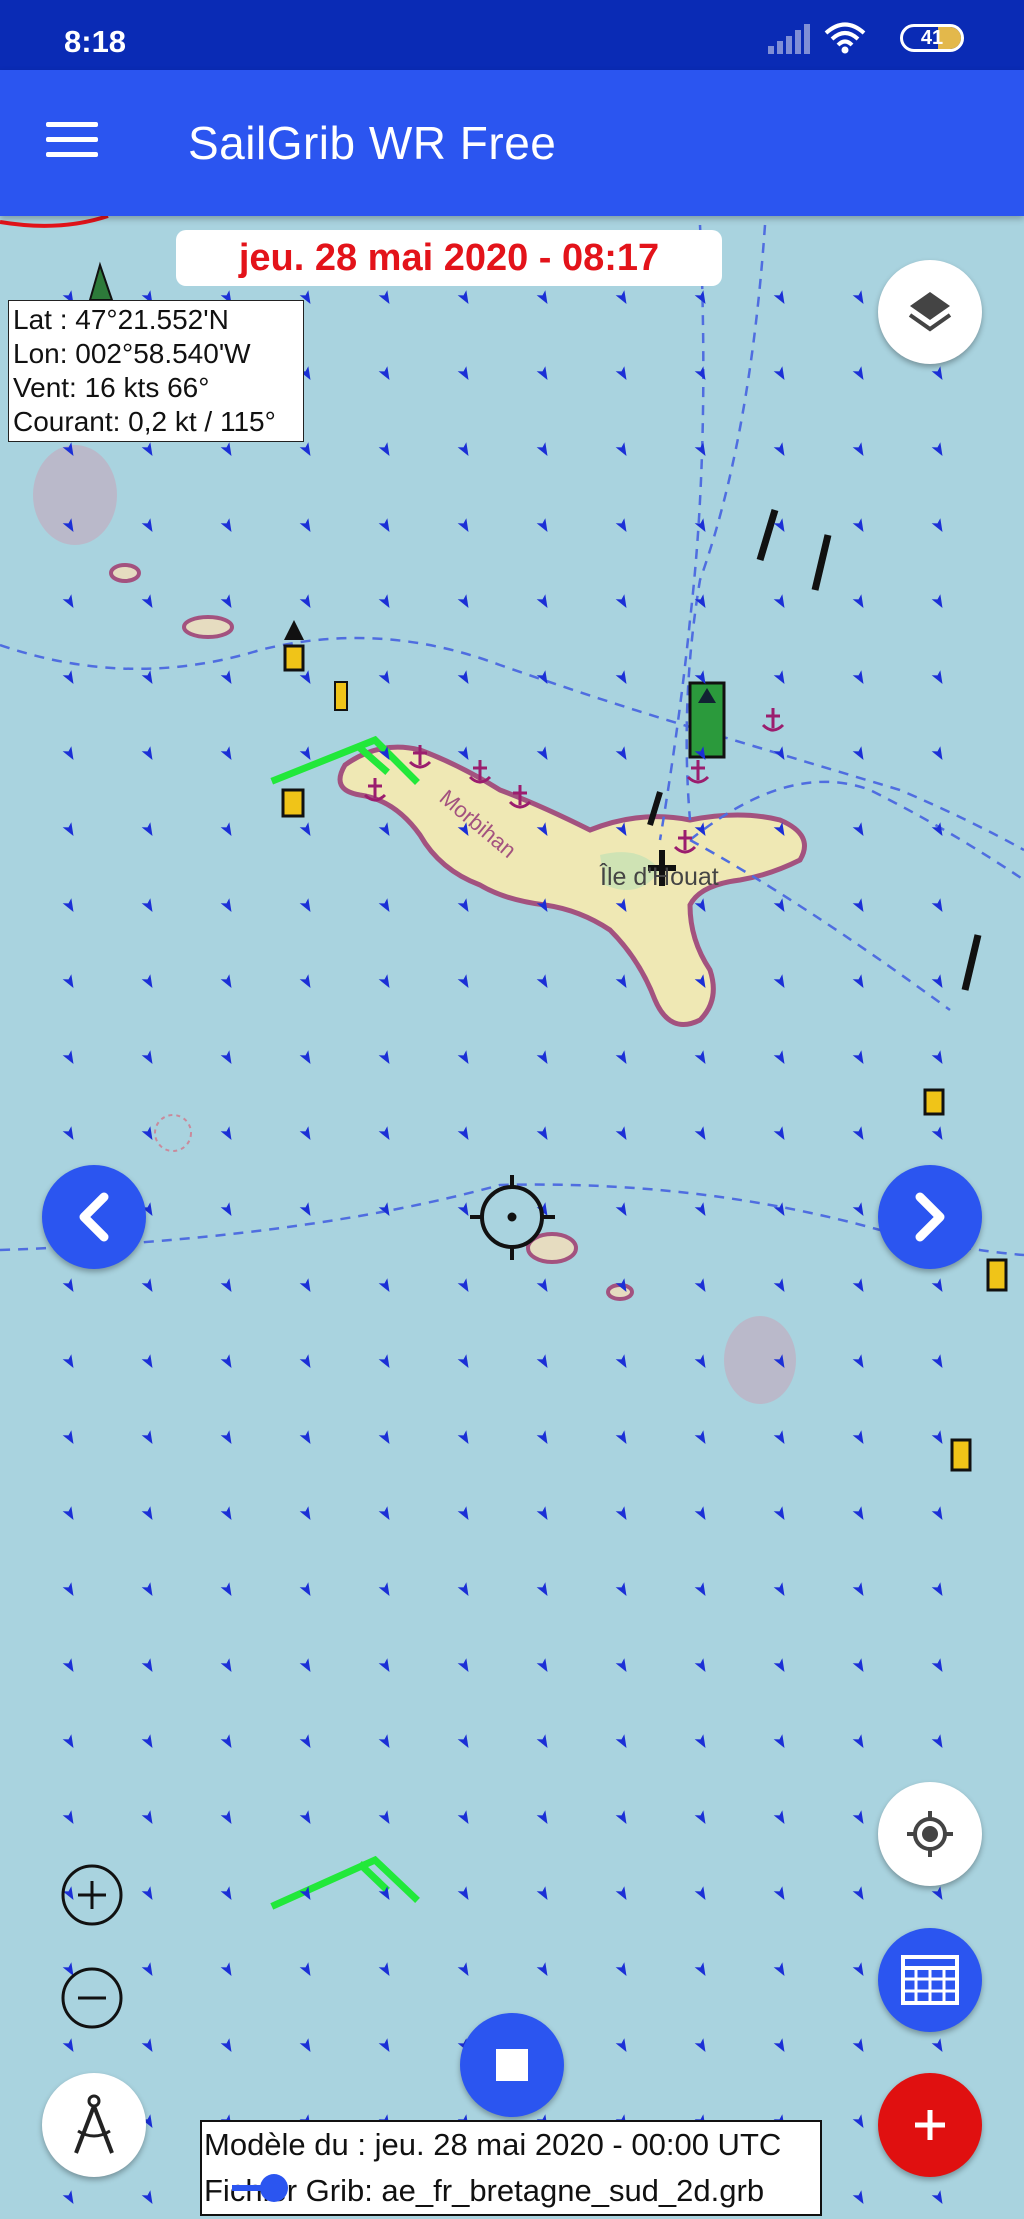 This screenshot has height=2219, width=1024. I want to click on locate-button, so click(930, 1834).